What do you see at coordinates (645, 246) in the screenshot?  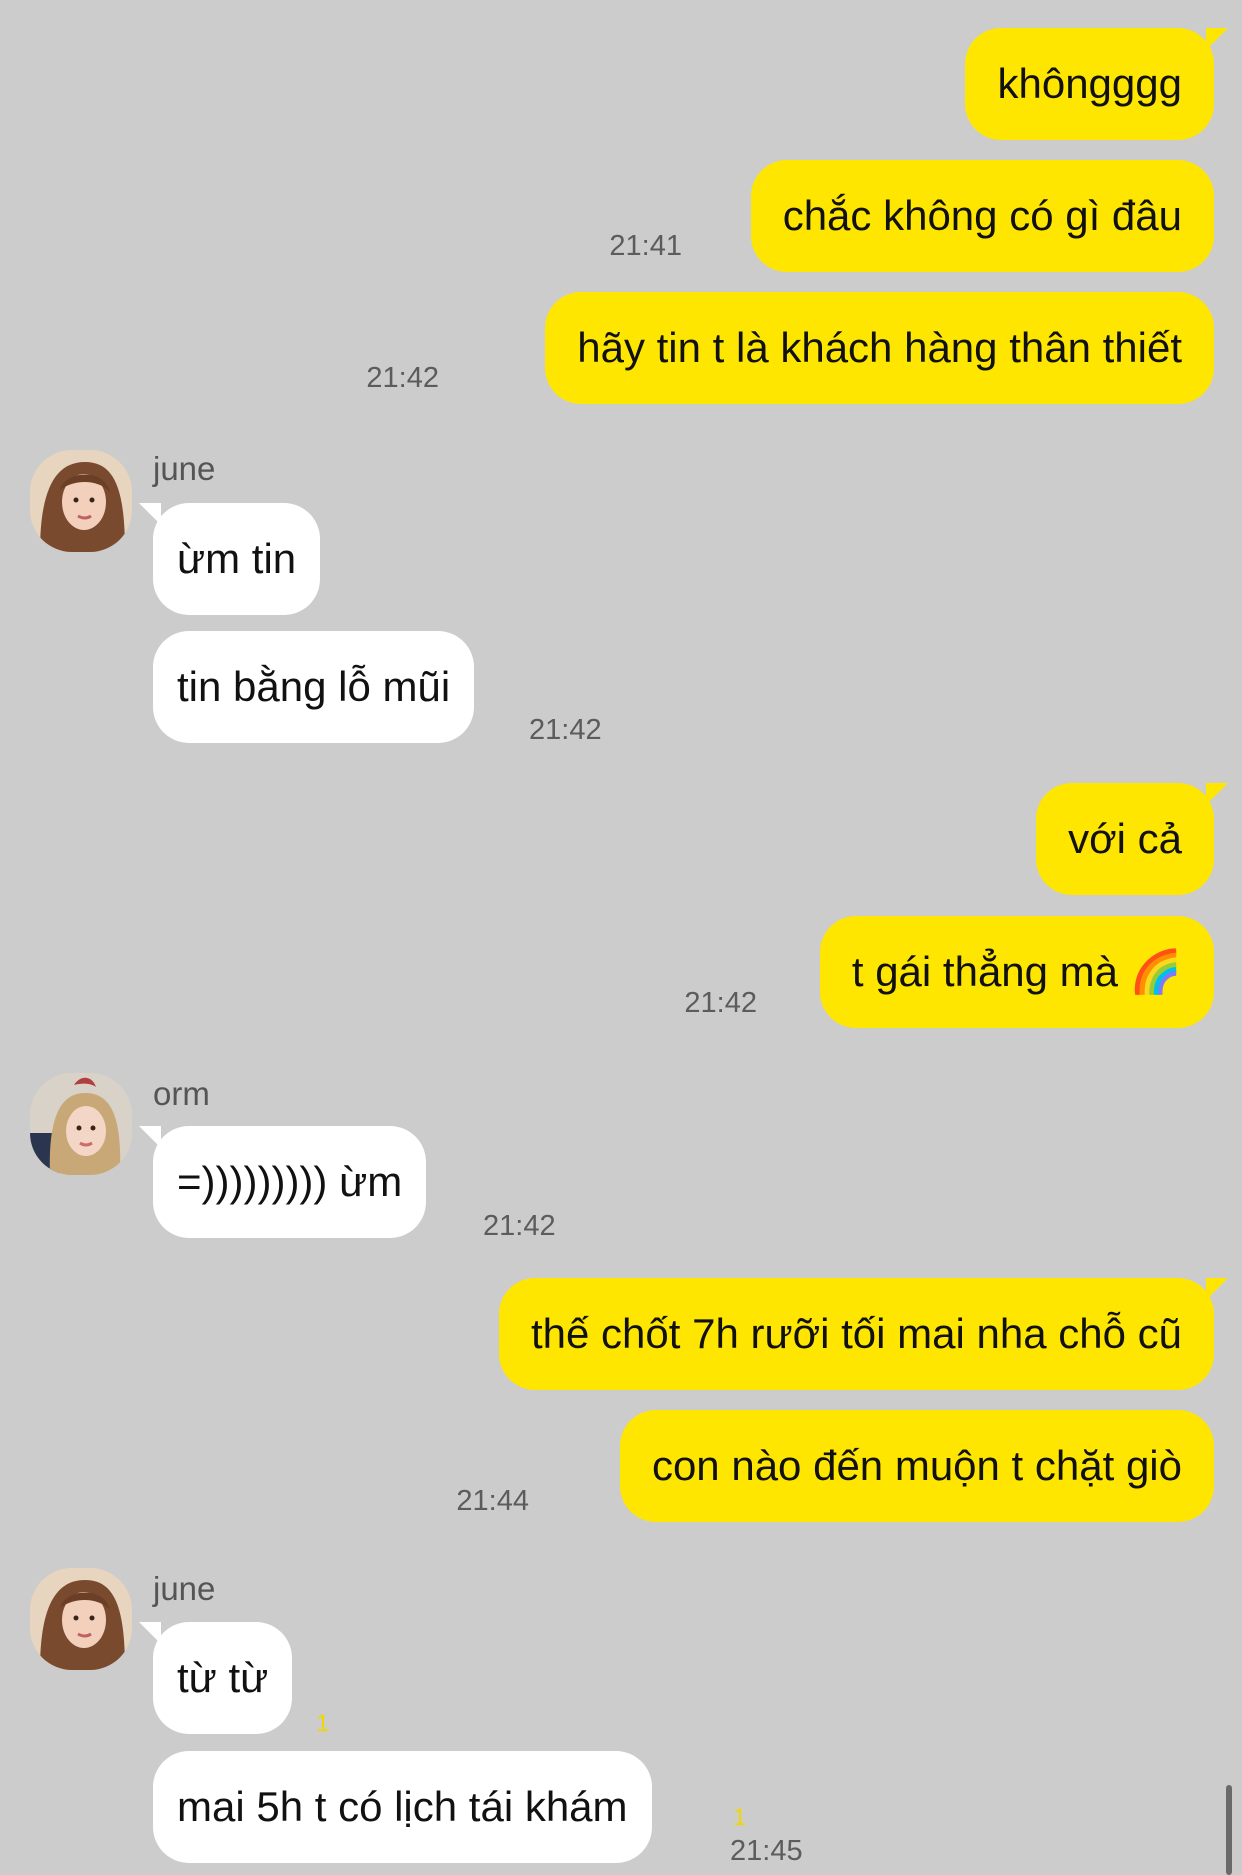 I see `message-timestamp: 21:41` at bounding box center [645, 246].